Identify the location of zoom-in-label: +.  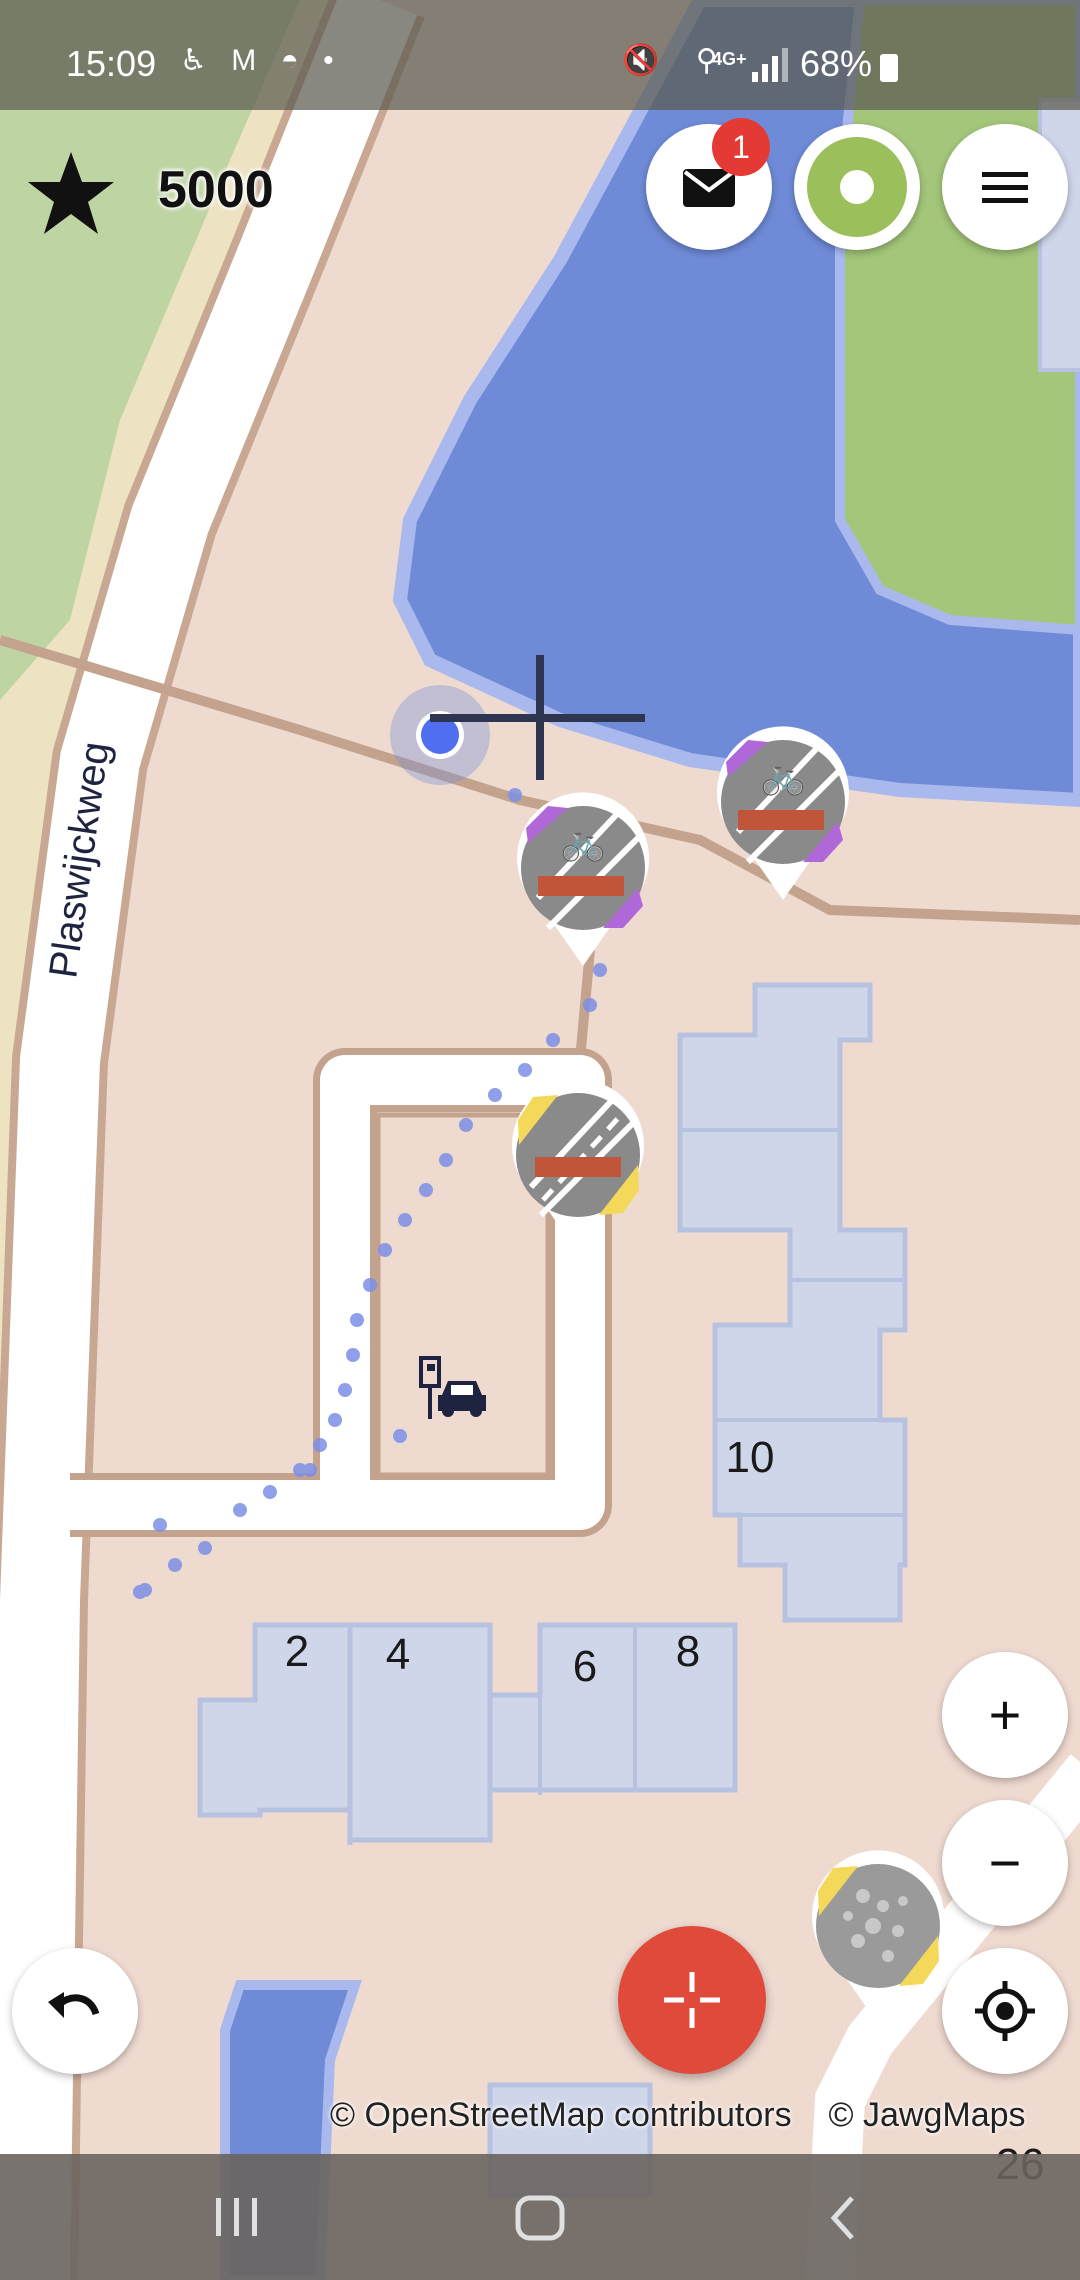
(1005, 1714).